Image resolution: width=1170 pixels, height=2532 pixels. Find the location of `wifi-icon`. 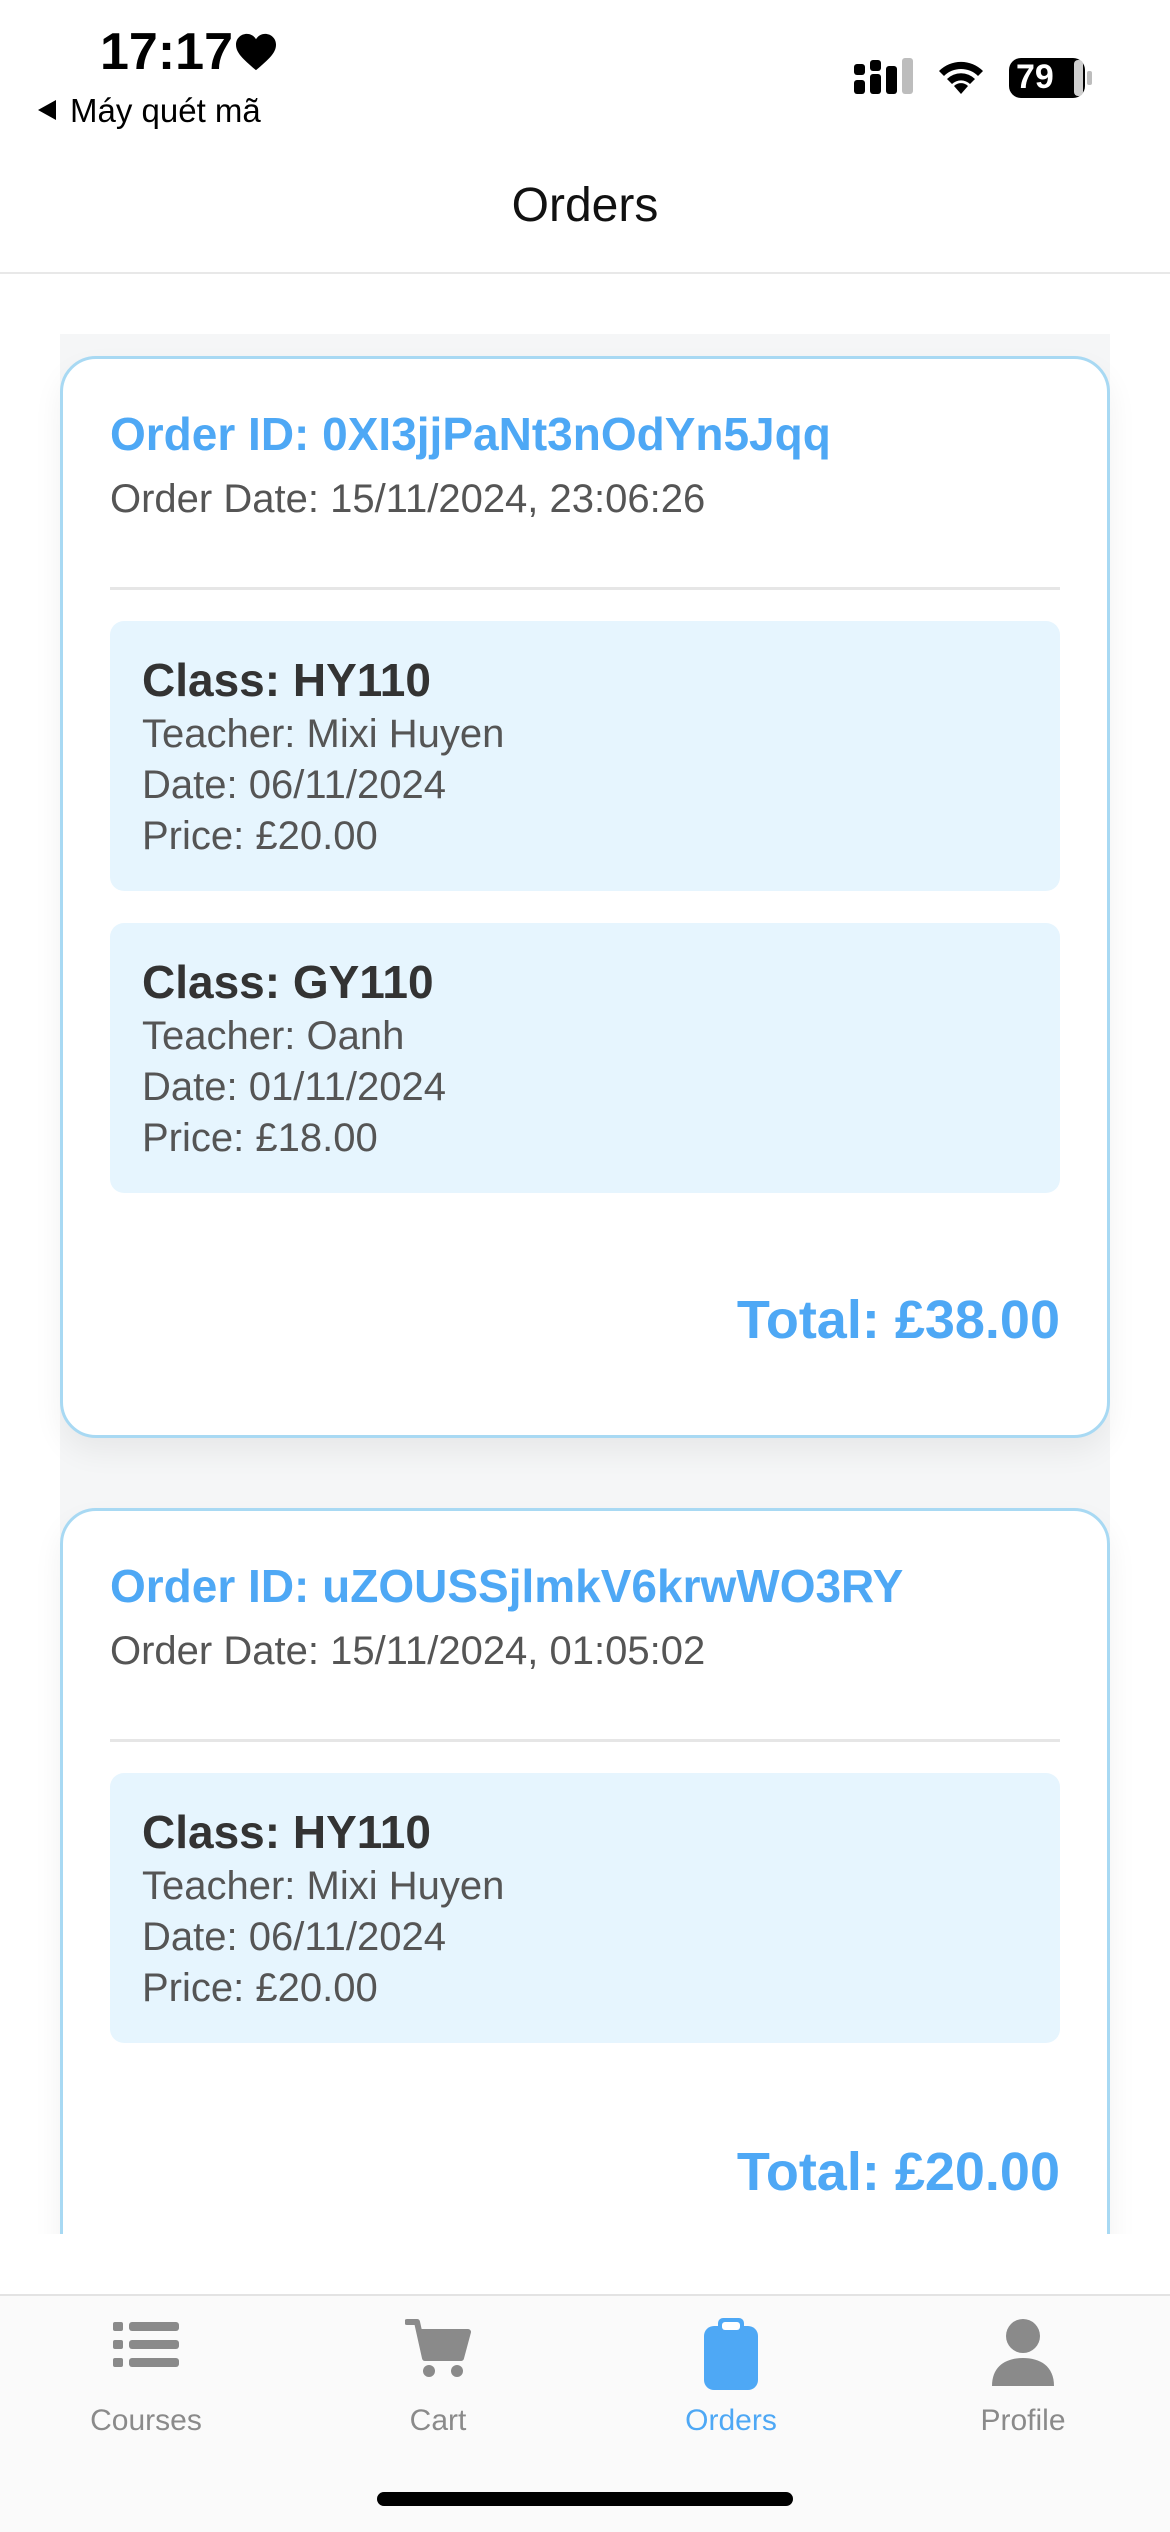

wifi-icon is located at coordinates (961, 77).